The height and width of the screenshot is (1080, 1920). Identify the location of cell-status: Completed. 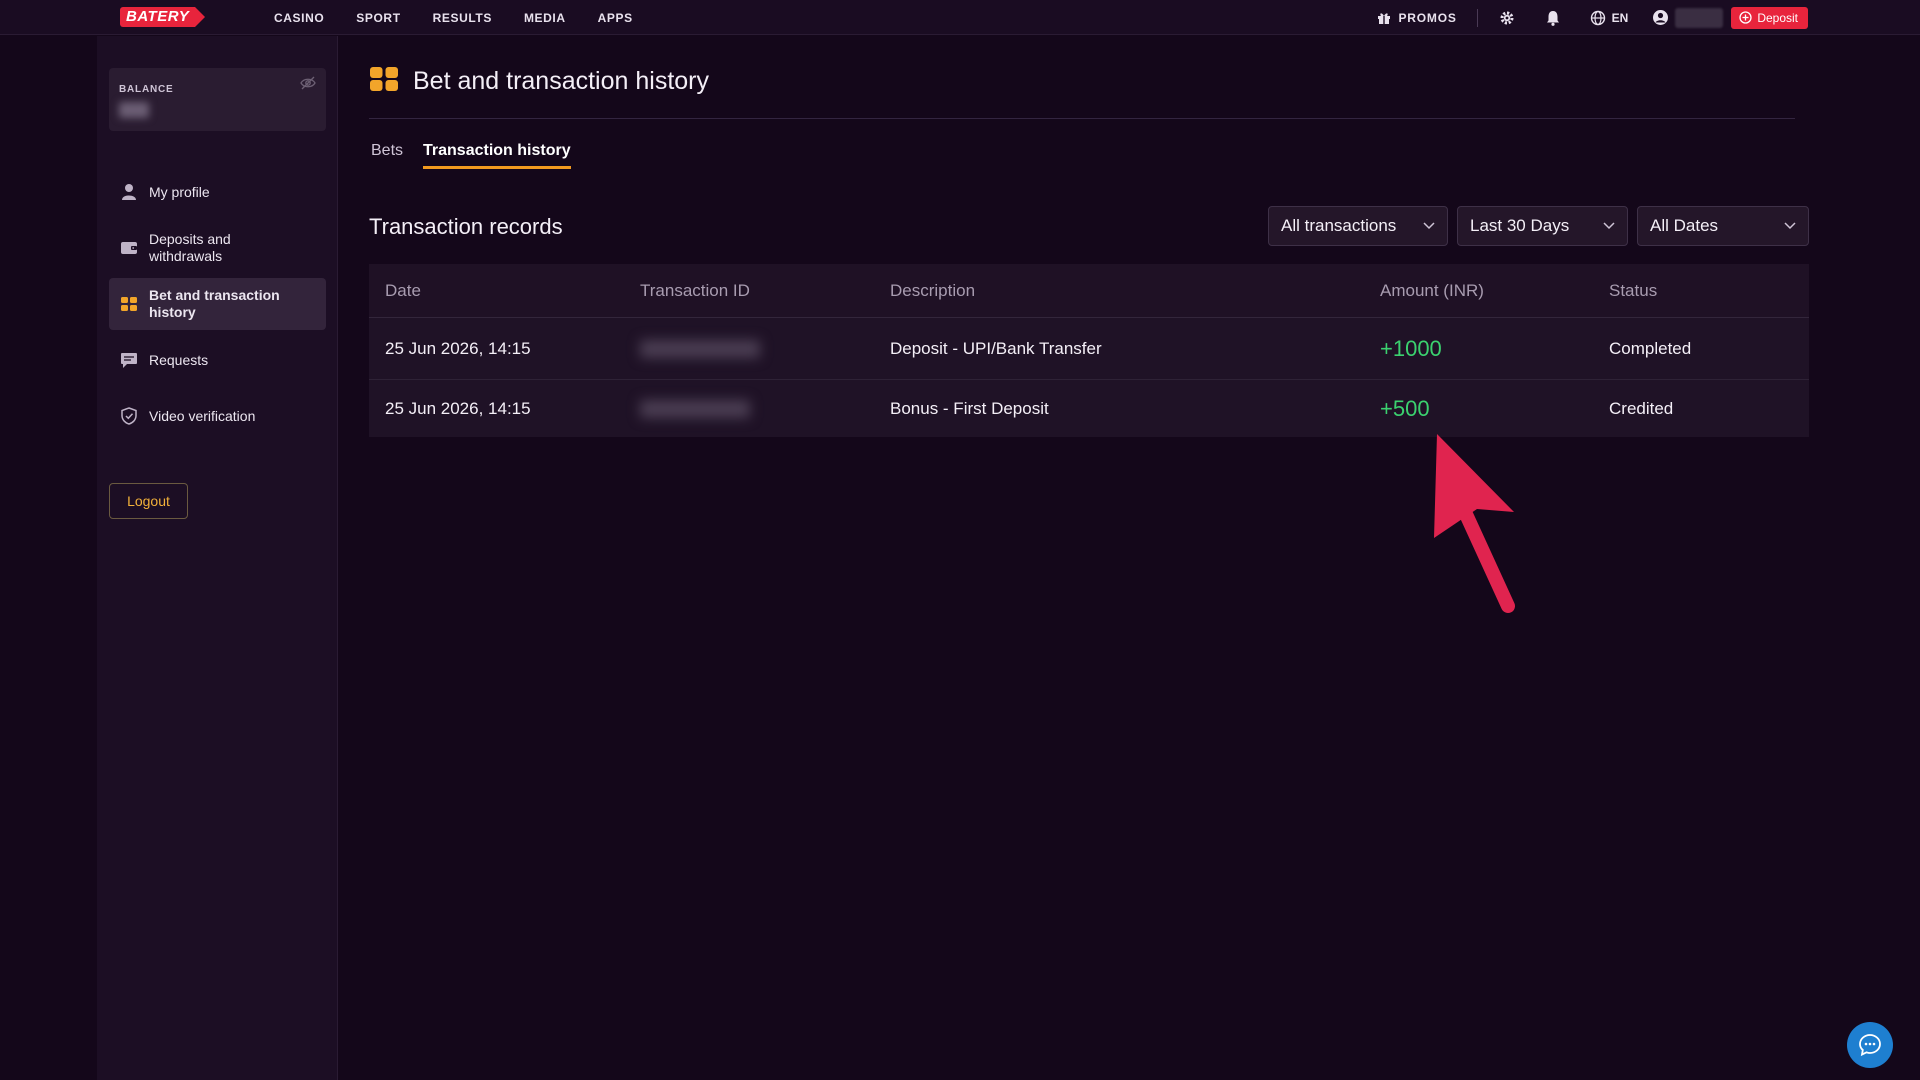
(1650, 348).